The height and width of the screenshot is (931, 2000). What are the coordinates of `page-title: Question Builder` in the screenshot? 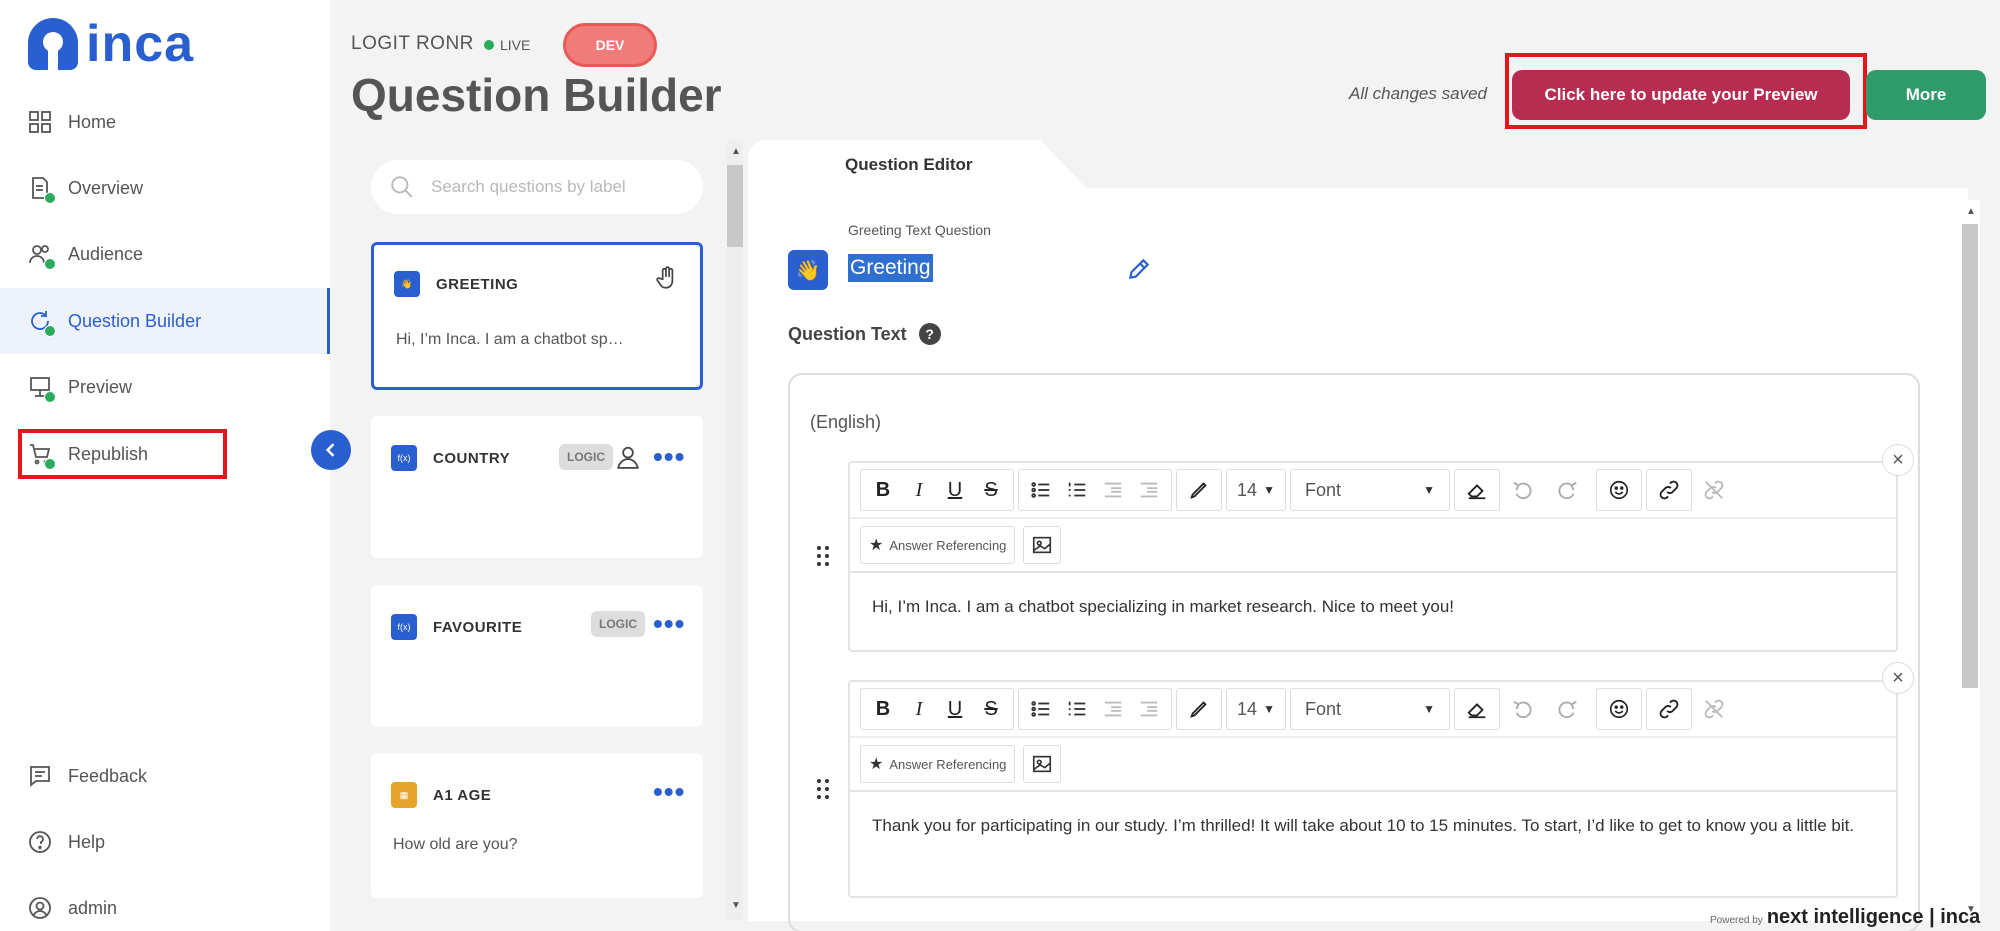 It's located at (536, 95).